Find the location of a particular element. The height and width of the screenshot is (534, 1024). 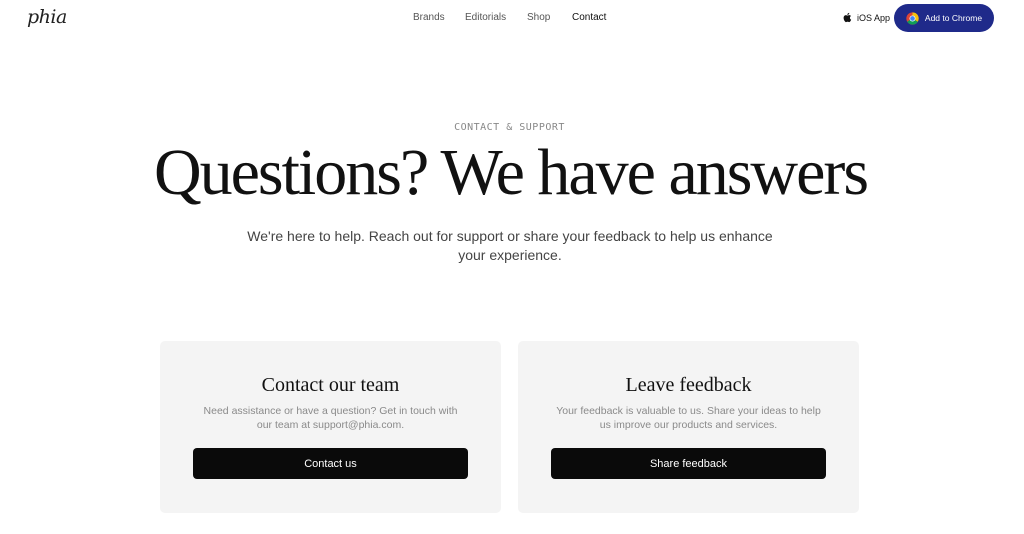

apple-icon is located at coordinates (847, 17).